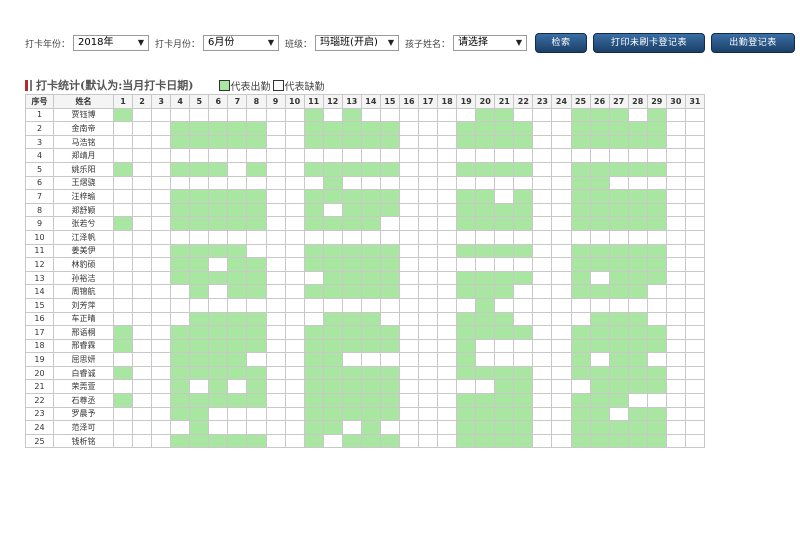 Image resolution: width=800 pixels, height=534 pixels. Describe the element at coordinates (365, 305) in the screenshot. I see `table-row: 15 刘芳萍` at that location.